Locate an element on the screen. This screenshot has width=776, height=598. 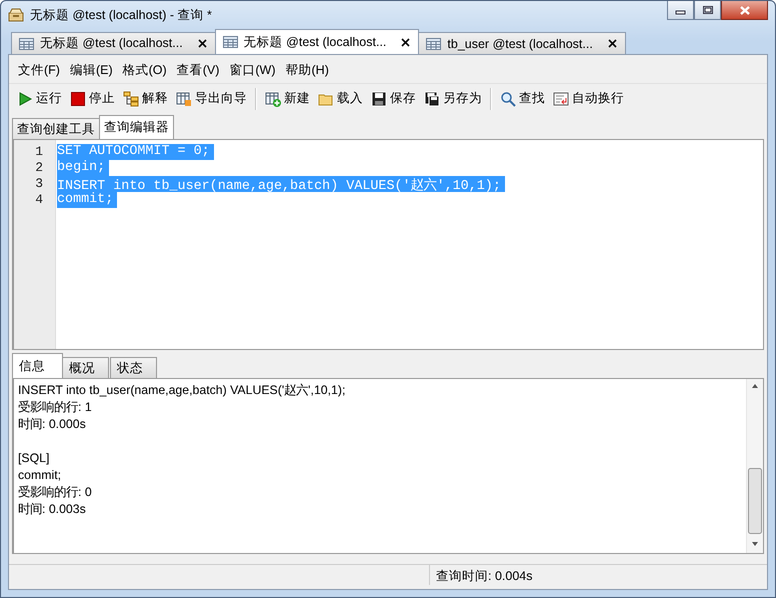
floppy-disks-icon is located at coordinates (432, 98).